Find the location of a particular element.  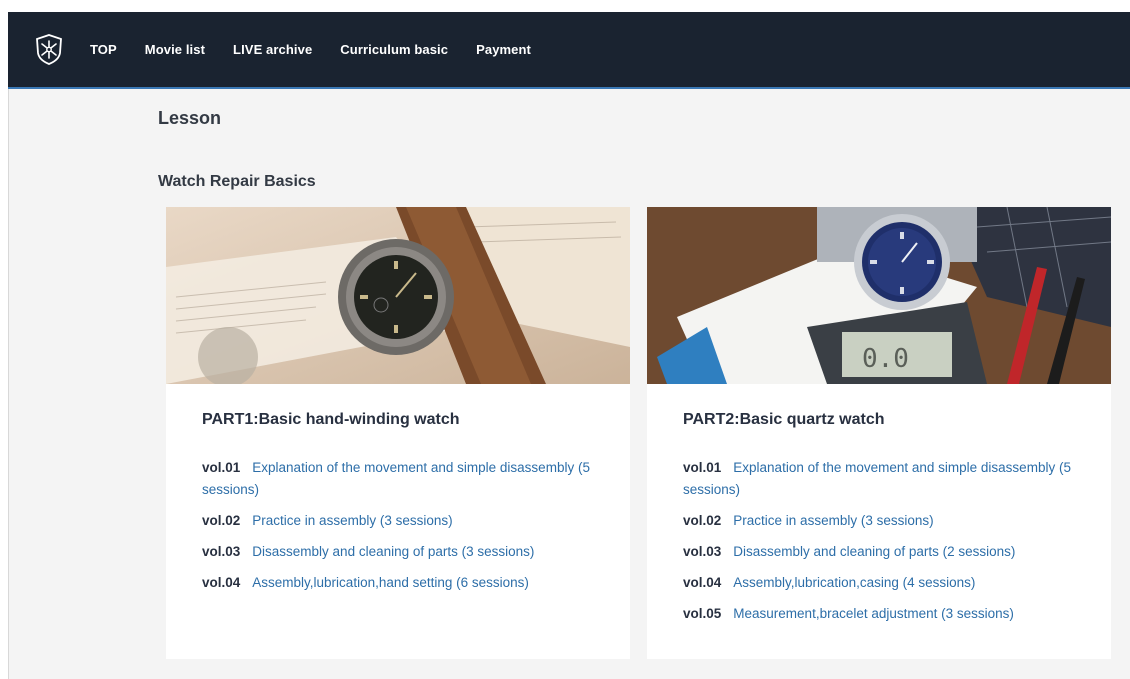

nav-live-archive: LIVE archive is located at coordinates (272, 49).